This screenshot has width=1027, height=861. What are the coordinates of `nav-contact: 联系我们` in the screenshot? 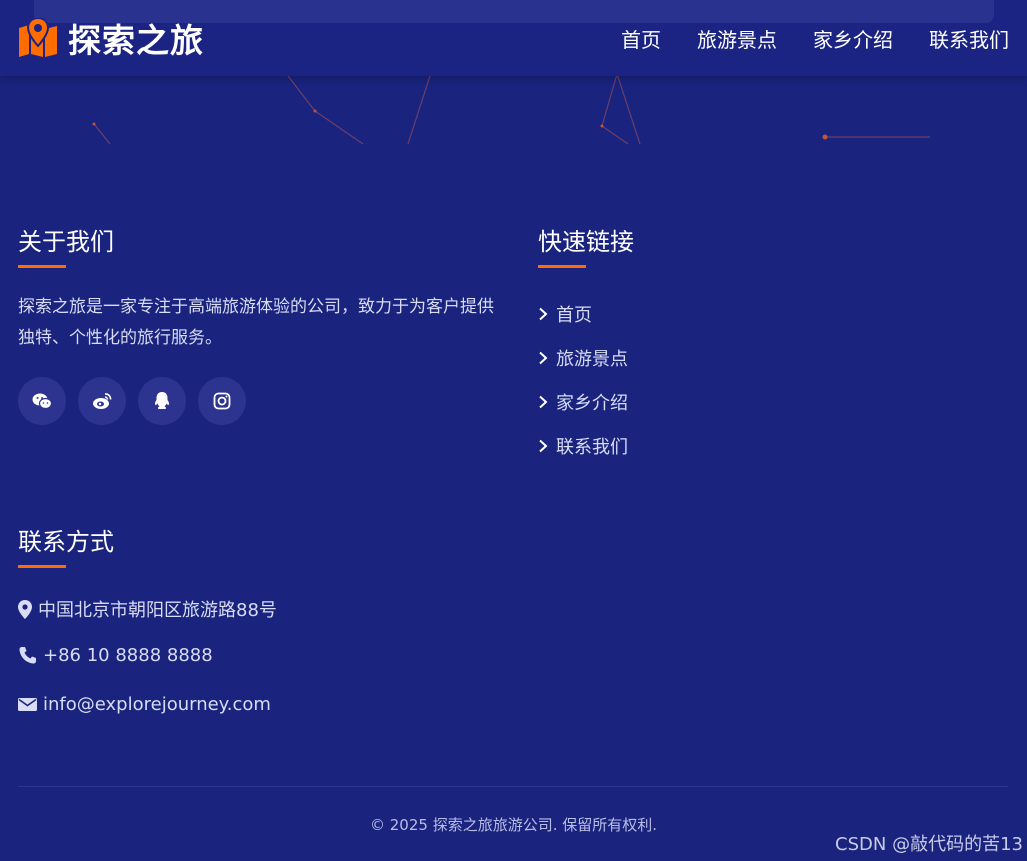 It's located at (969, 38).